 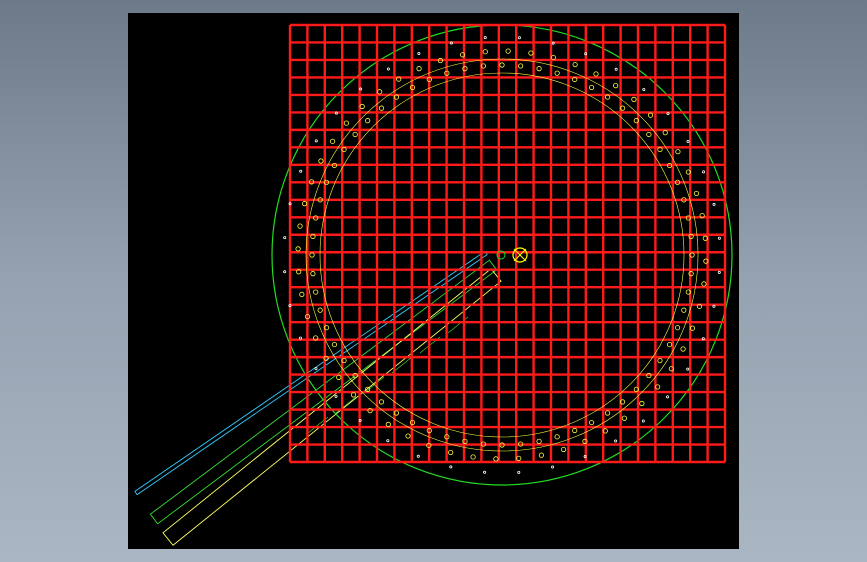 I want to click on center-mark, so click(x=512, y=255).